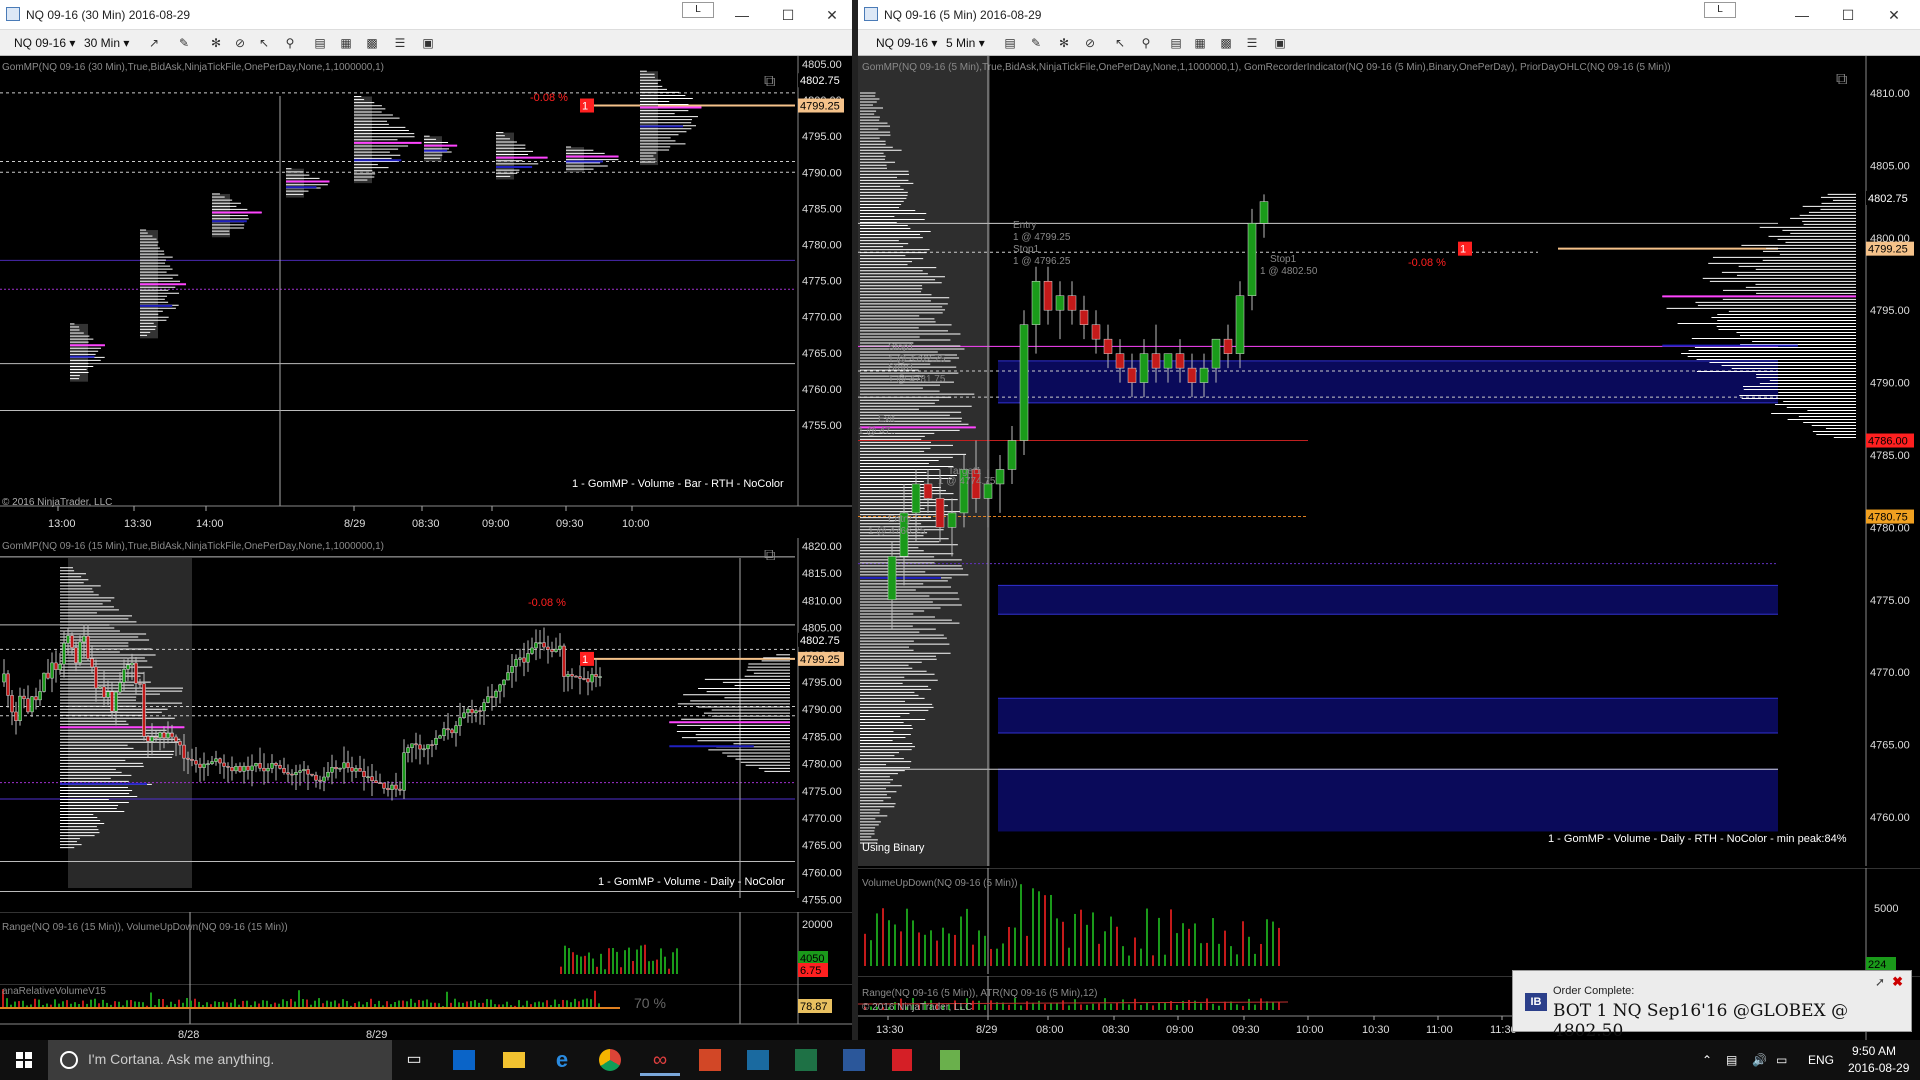  What do you see at coordinates (154, 43) in the screenshot?
I see `chart-style-icon: ↗` at bounding box center [154, 43].